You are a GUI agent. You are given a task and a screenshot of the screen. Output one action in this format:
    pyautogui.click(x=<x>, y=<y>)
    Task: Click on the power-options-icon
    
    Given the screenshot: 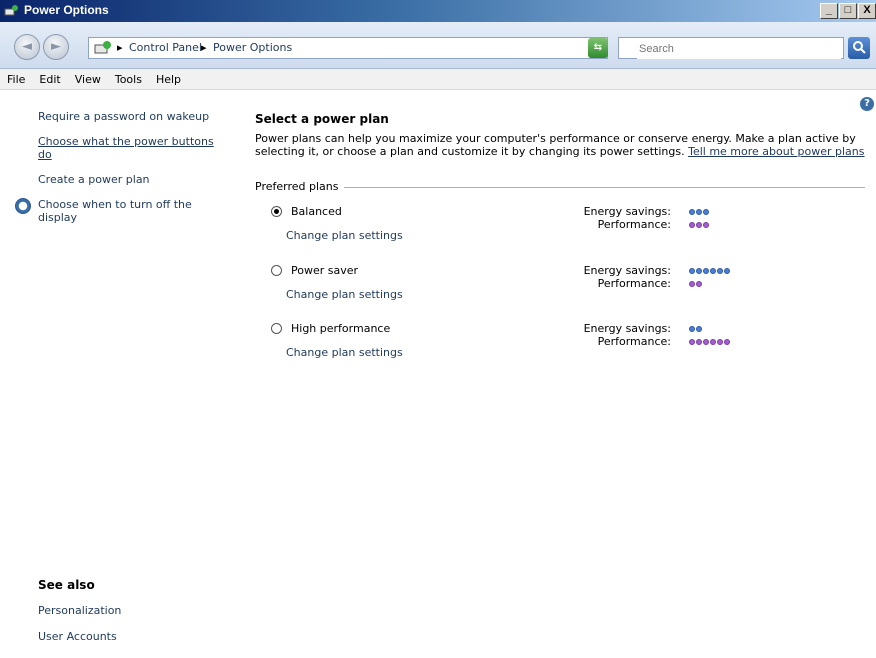 What is the action you would take?
    pyautogui.click(x=11, y=10)
    